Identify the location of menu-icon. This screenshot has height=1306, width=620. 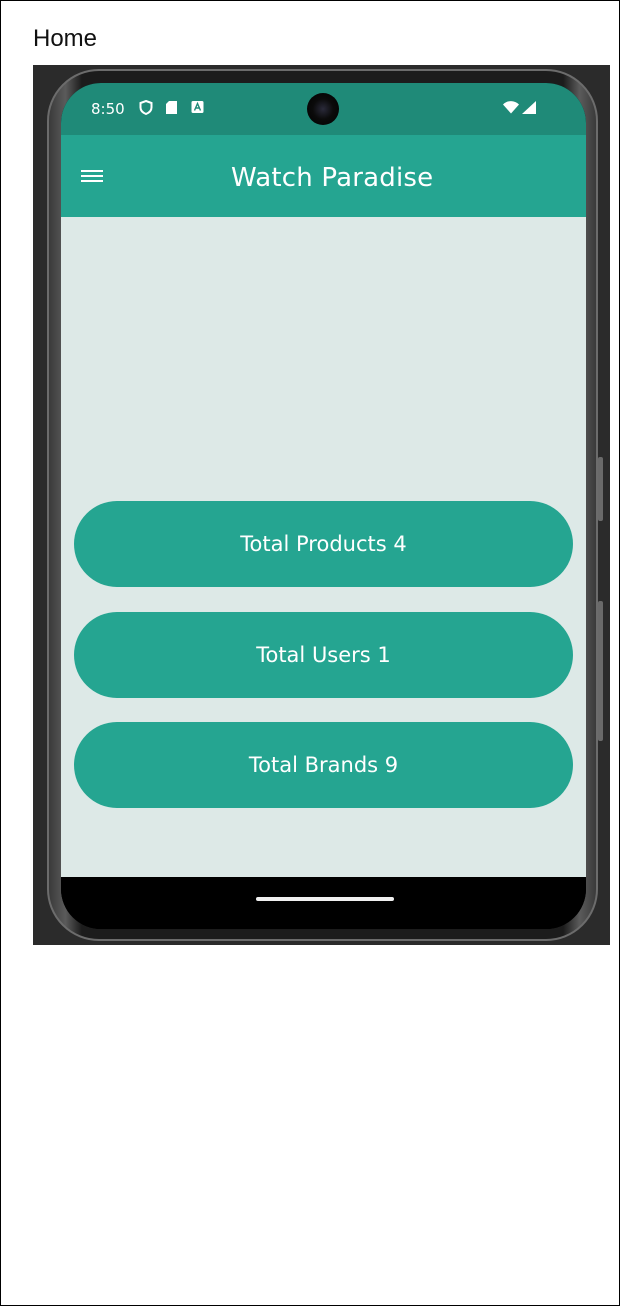
(92, 176).